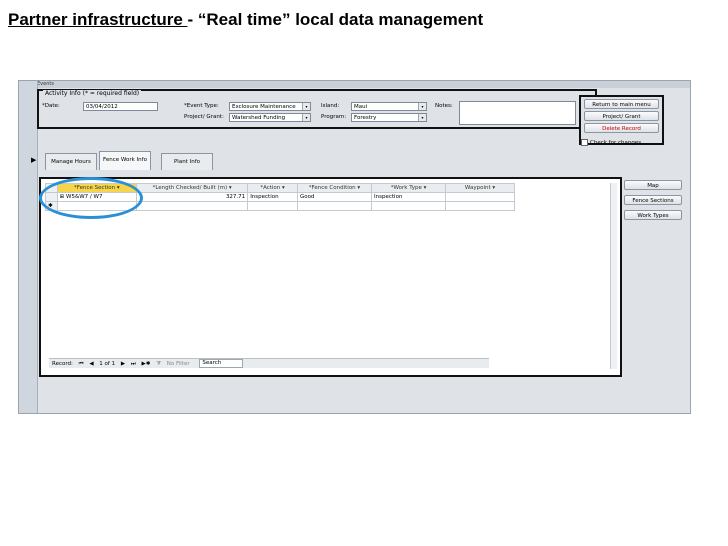  Describe the element at coordinates (621, 104) in the screenshot. I see `return-main-menu-button: Return to main menu` at that location.